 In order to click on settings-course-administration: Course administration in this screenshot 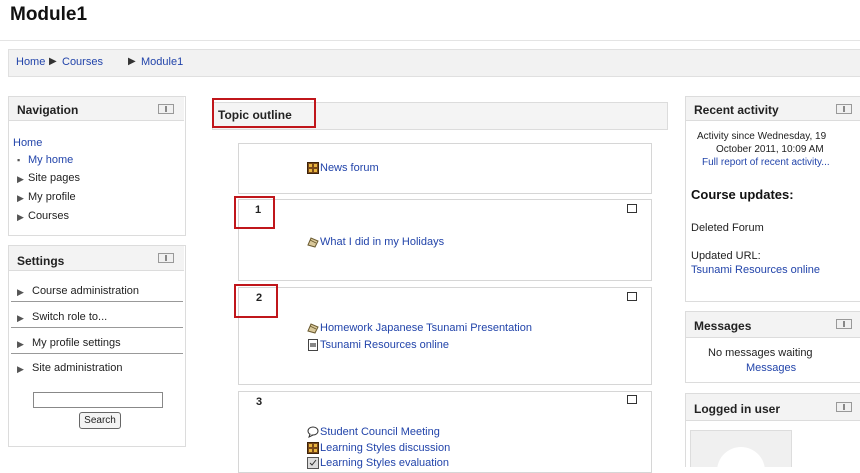, I will do `click(85, 291)`.